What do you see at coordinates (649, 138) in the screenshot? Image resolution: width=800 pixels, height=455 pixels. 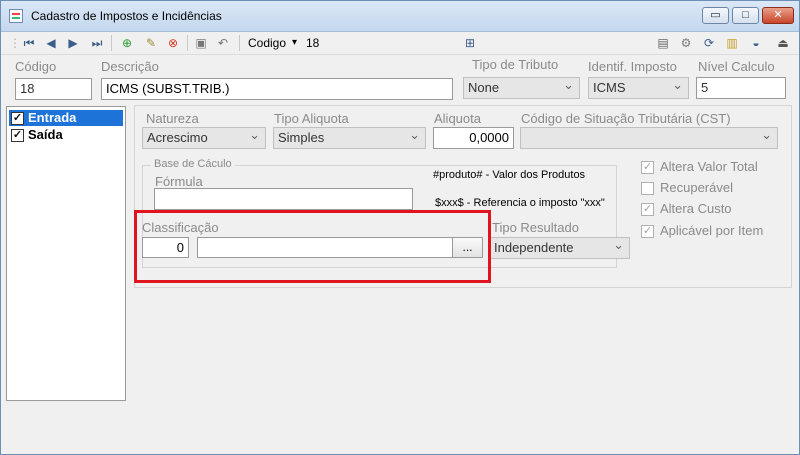 I see `cst-select` at bounding box center [649, 138].